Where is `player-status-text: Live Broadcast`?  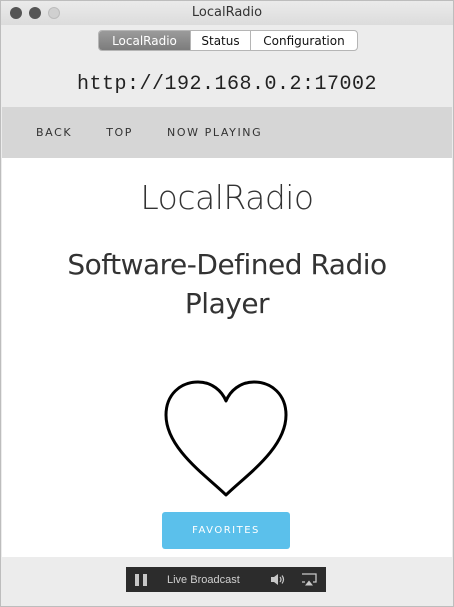 player-status-text: Live Broadcast is located at coordinates (203, 579).